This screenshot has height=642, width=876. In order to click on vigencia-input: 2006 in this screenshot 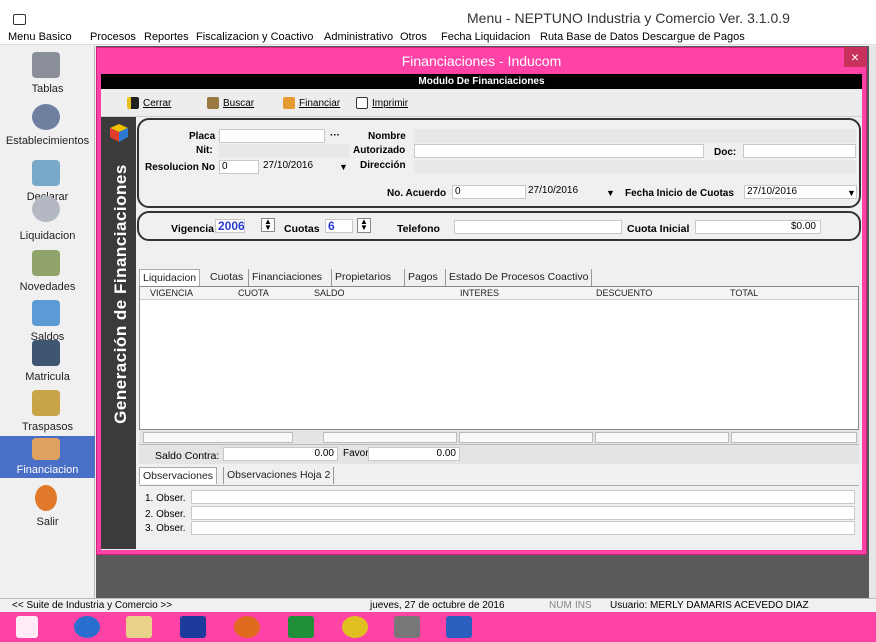, I will do `click(230, 226)`.